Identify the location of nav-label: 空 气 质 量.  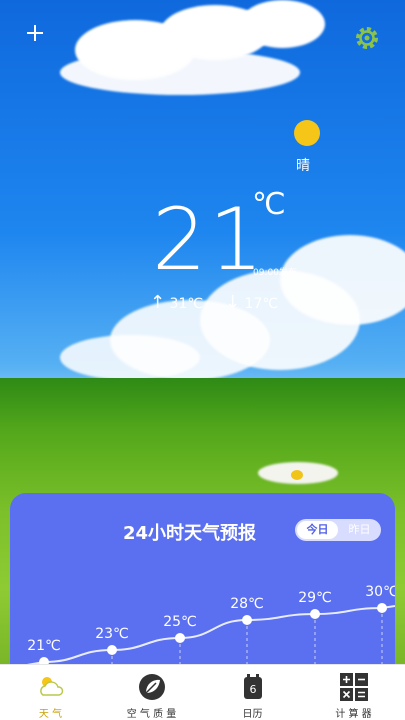
(151, 714).